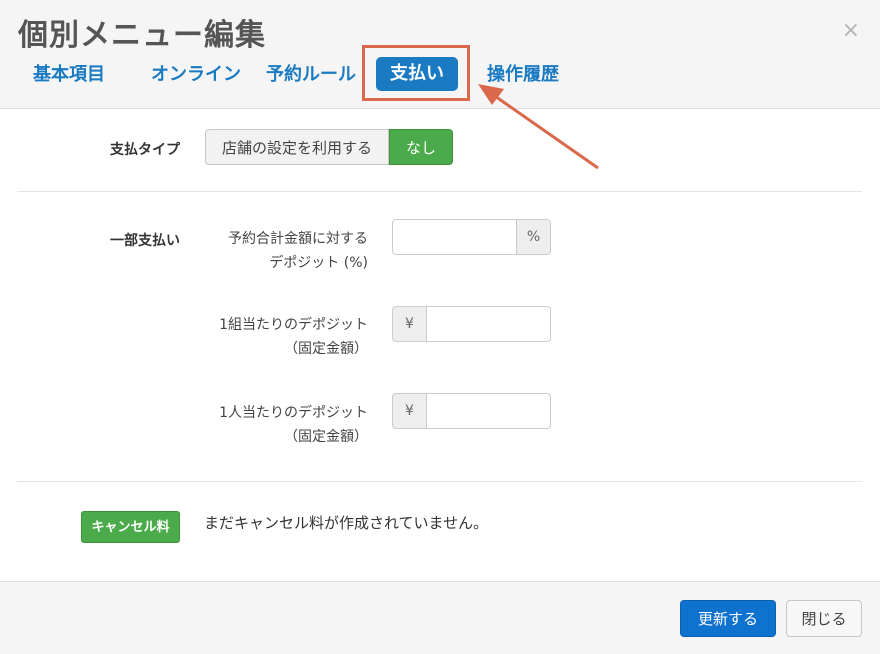  I want to click on tab-reservation-rules: 予約ルール, so click(311, 75).